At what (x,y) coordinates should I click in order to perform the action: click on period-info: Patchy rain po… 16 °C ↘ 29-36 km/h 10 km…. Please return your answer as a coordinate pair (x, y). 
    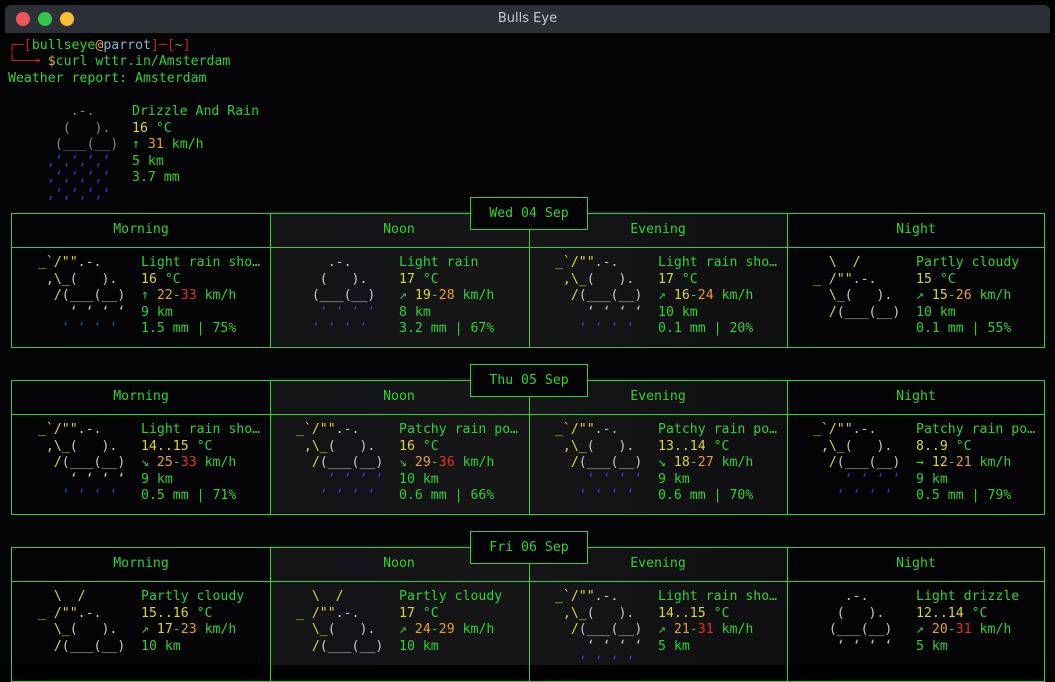
    Looking at the image, I should click on (459, 463).